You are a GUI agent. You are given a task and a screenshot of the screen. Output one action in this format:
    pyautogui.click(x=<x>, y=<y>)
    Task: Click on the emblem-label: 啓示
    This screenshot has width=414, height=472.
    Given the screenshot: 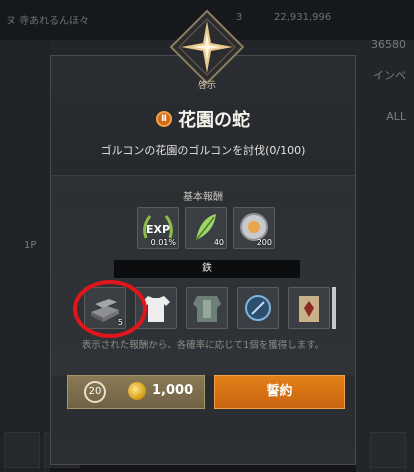 What is the action you would take?
    pyautogui.click(x=206, y=86)
    